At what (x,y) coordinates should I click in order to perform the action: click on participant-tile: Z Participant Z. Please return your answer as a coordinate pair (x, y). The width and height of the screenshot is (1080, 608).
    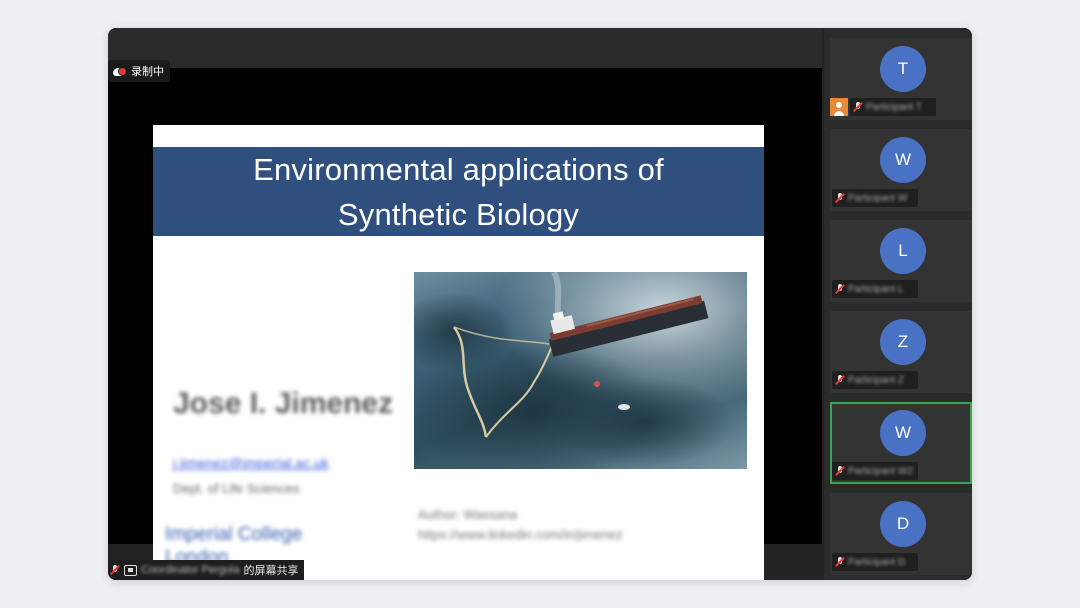
    Looking at the image, I should click on (901, 352).